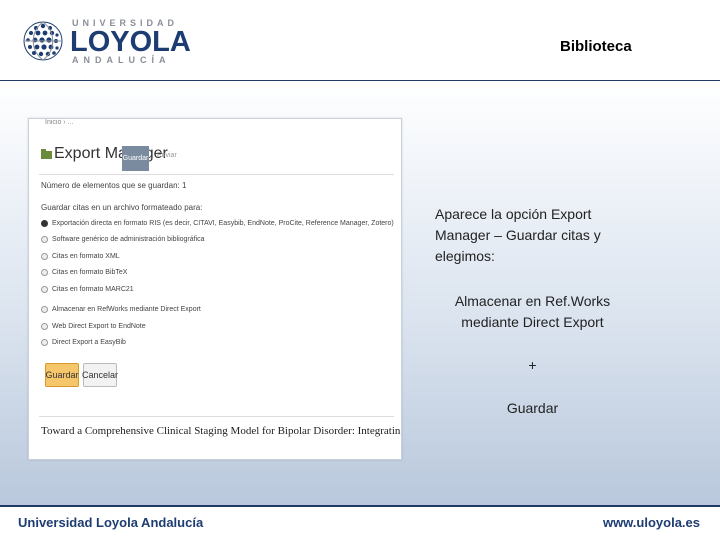 This screenshot has height=542, width=720. I want to click on logo-bottom-text: ANDALUCÍA, so click(121, 60).